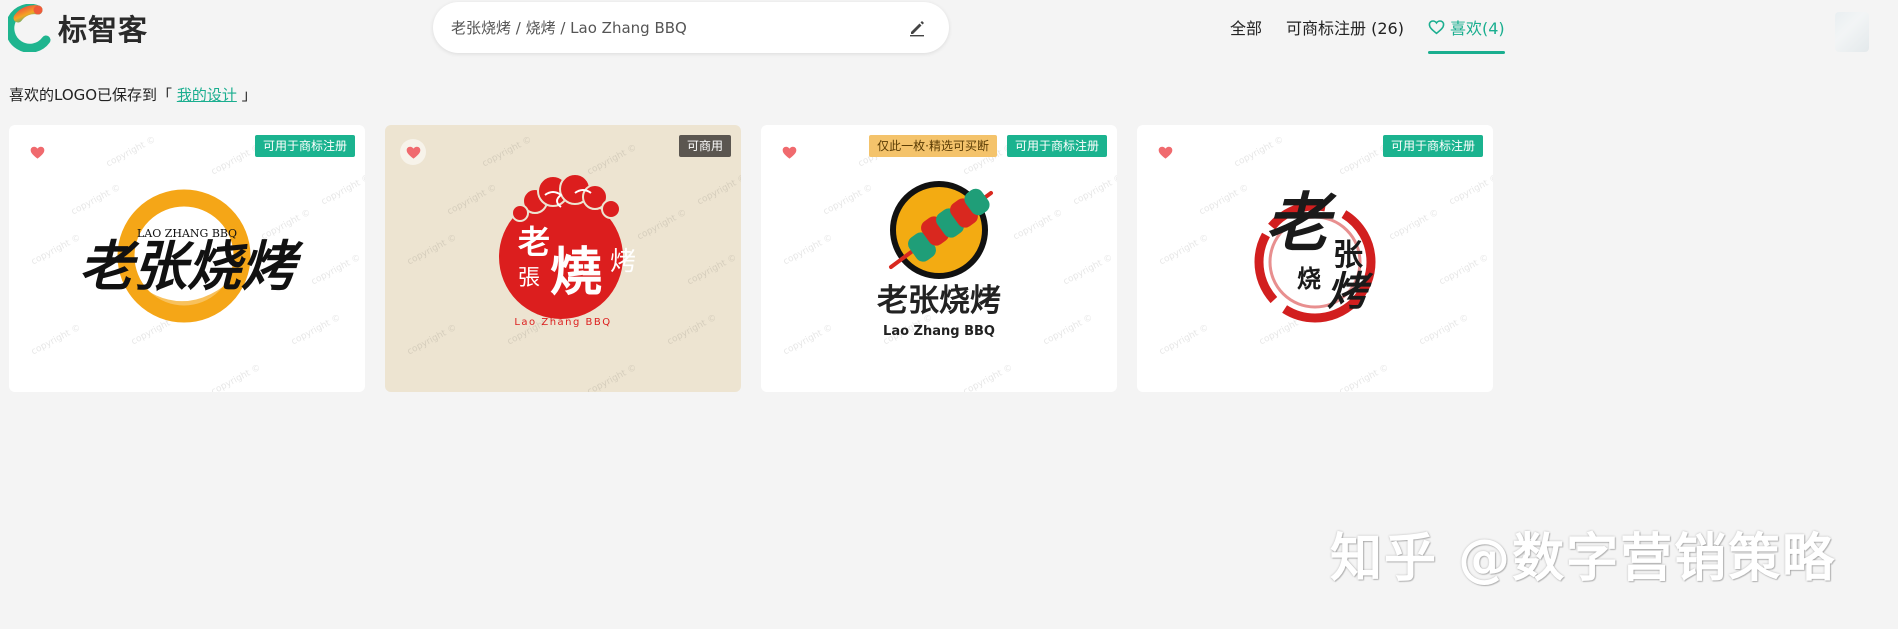 This screenshot has height=629, width=1898. I want to click on tab-trademark: 可商标注册 (26), so click(1345, 27).